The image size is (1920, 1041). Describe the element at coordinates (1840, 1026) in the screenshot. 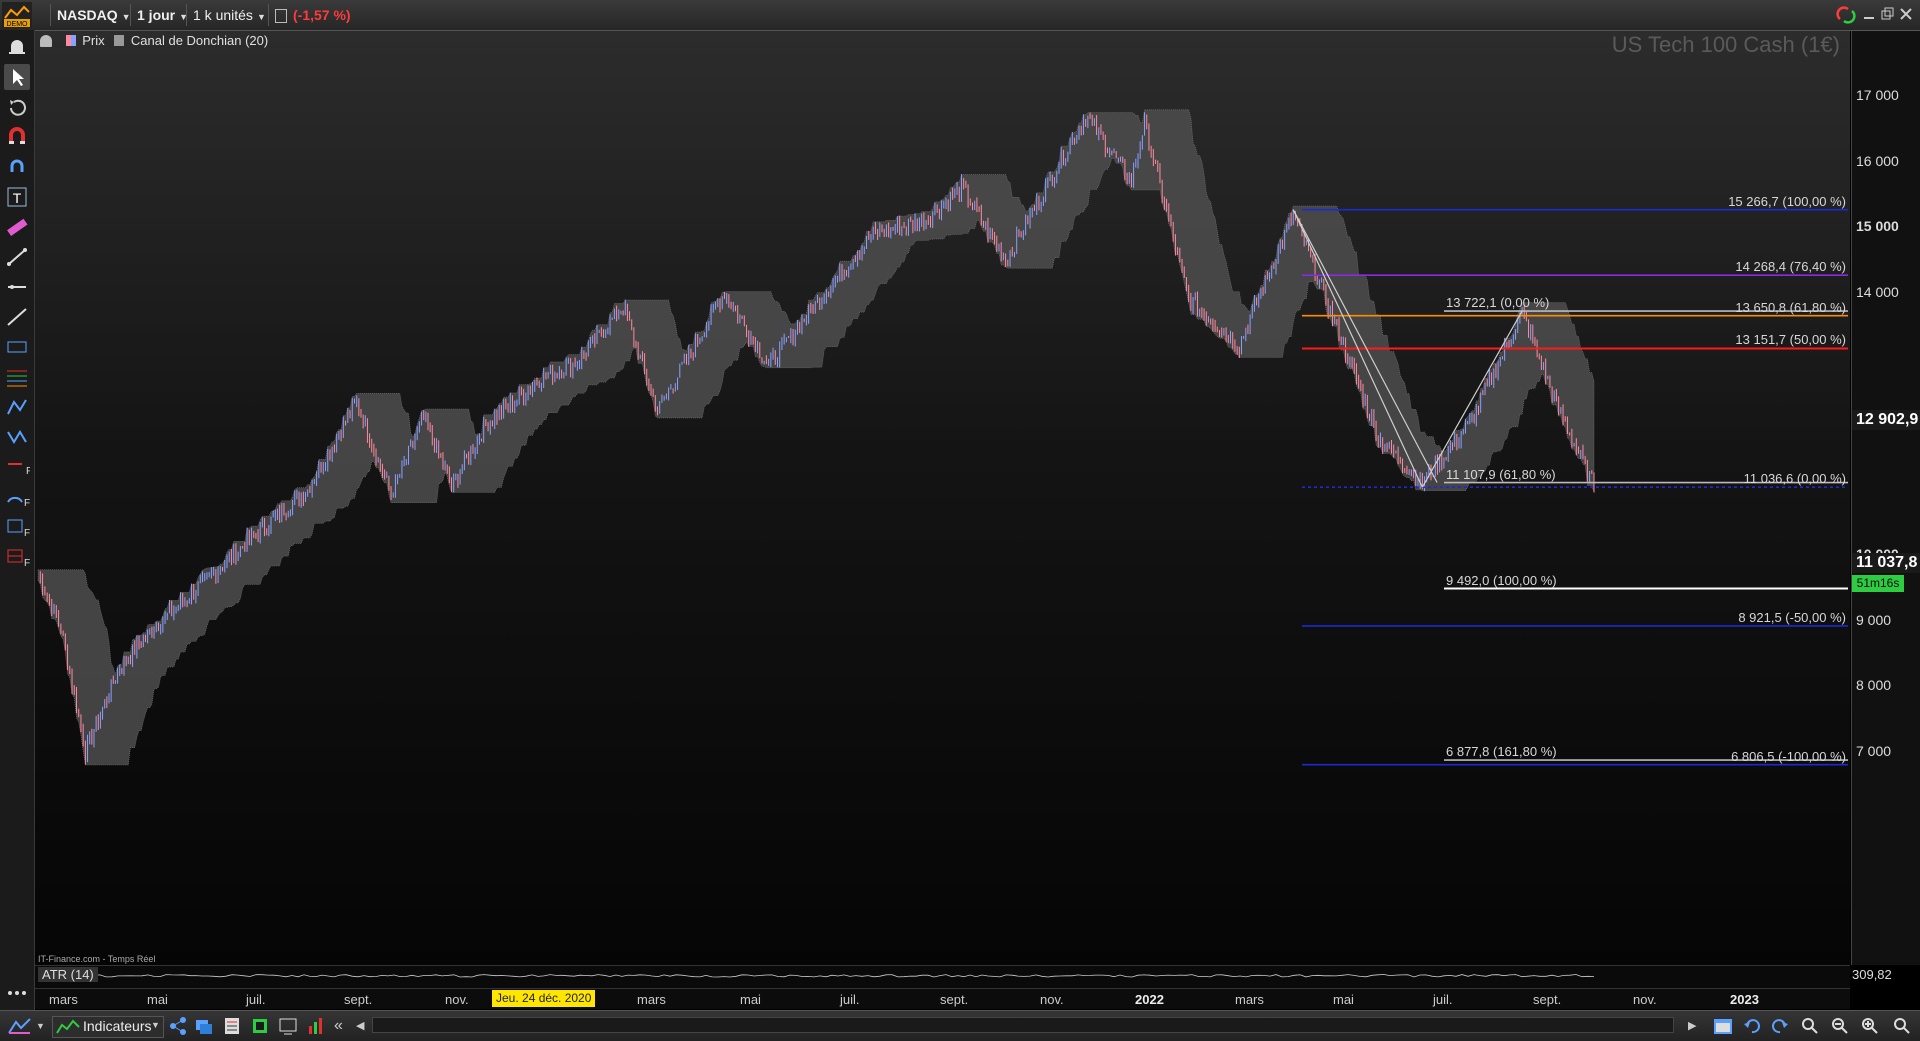

I see `zoom-out-icon` at that location.